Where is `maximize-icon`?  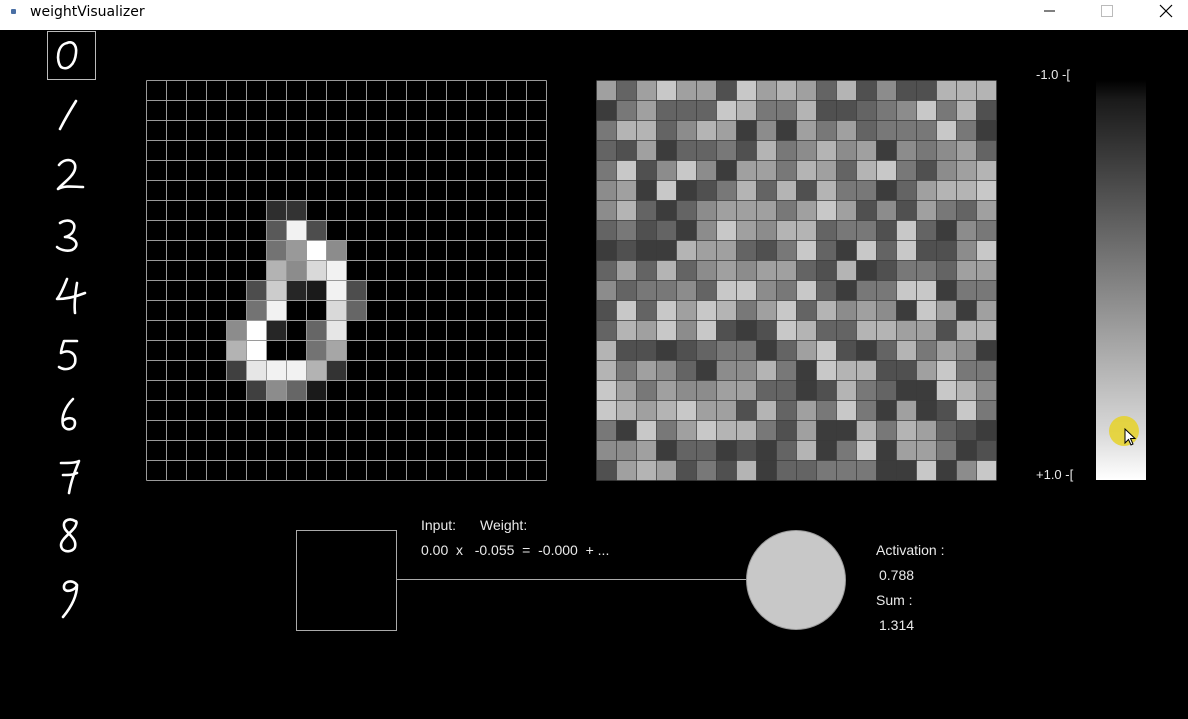
maximize-icon is located at coordinates (1107, 11).